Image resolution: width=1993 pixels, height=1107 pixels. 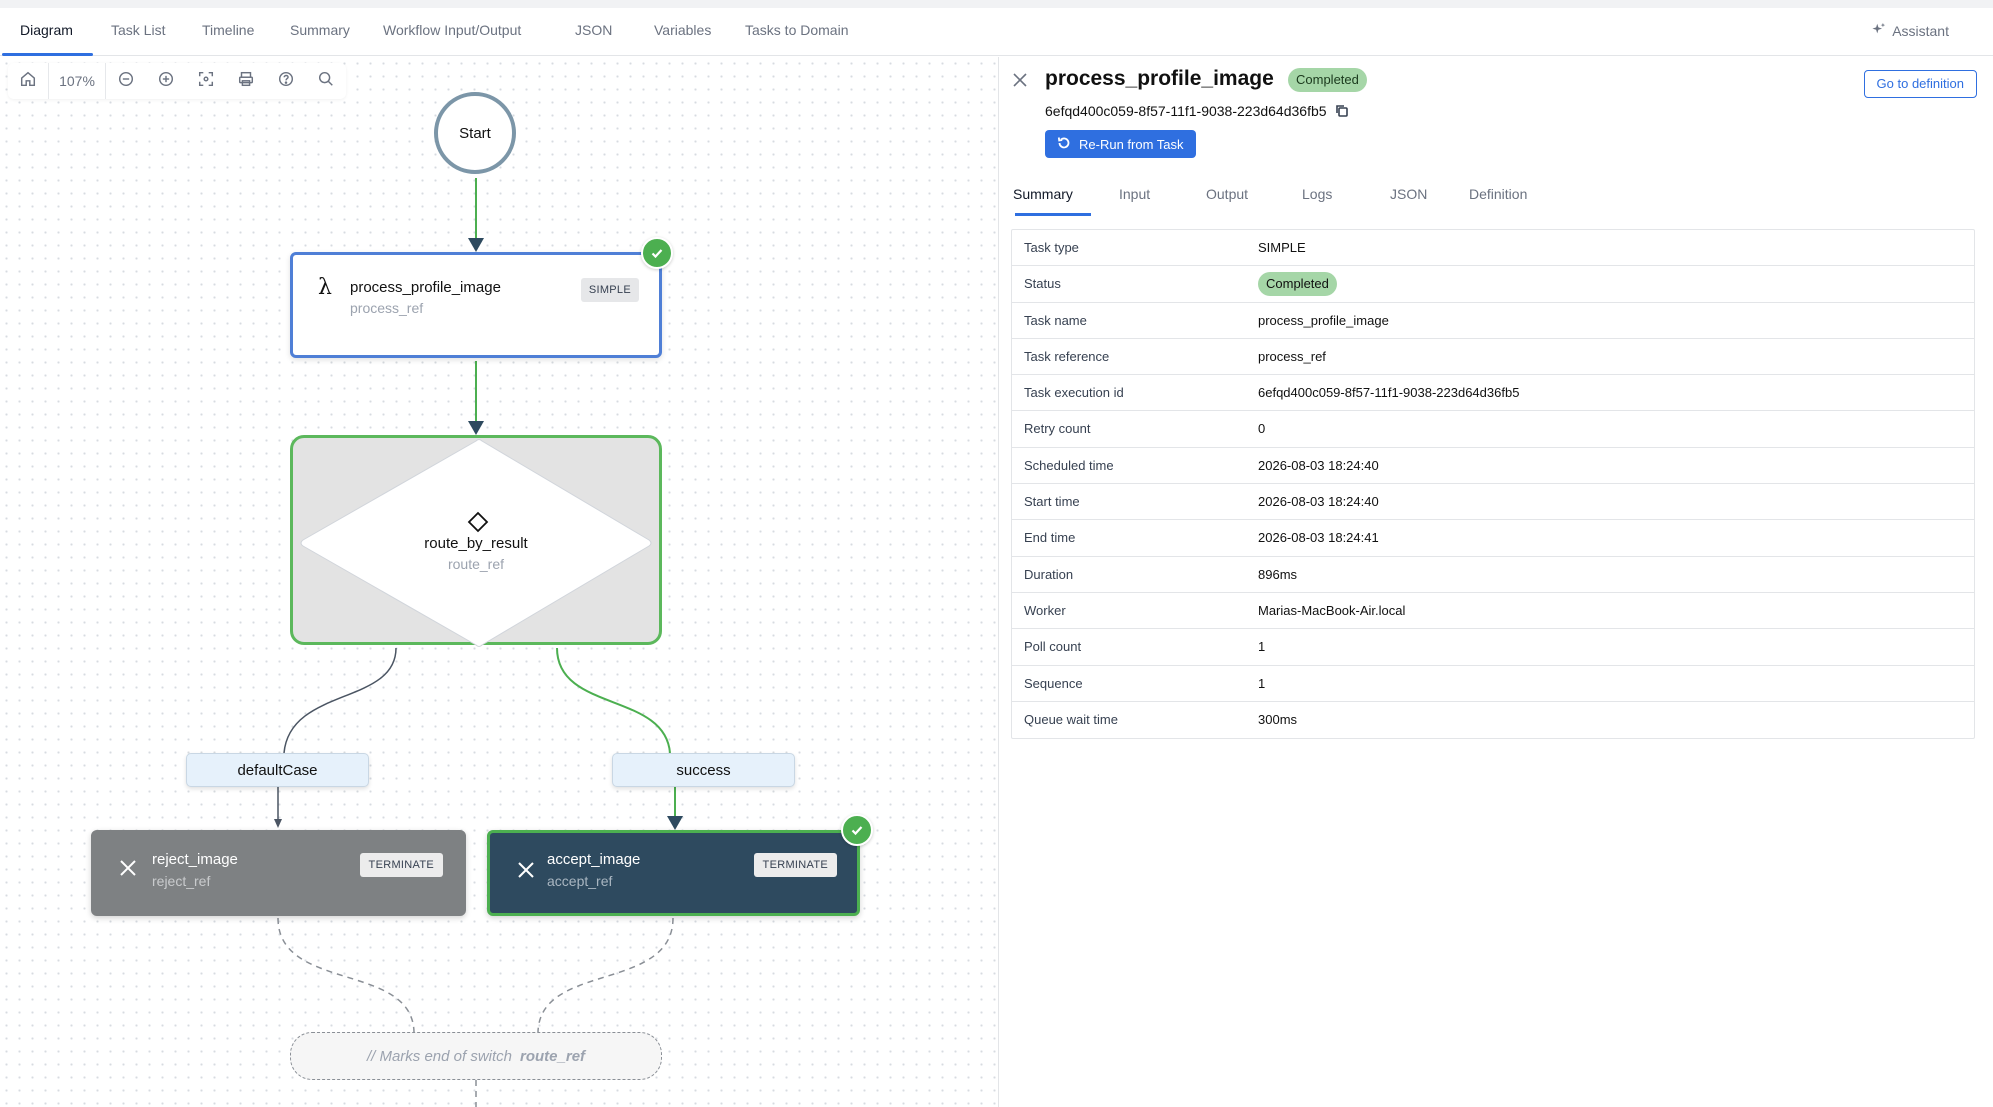 I want to click on home-button, so click(x=28, y=81).